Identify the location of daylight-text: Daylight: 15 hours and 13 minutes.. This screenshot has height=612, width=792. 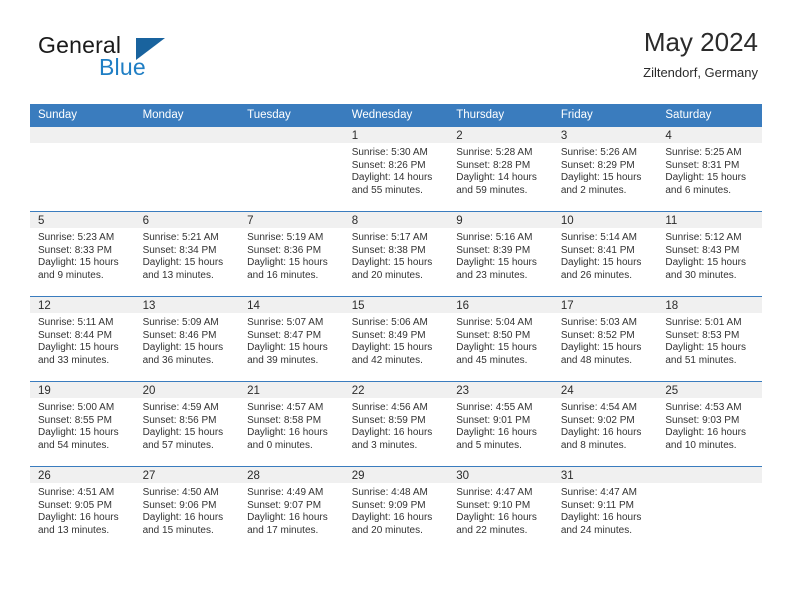
(183, 269).